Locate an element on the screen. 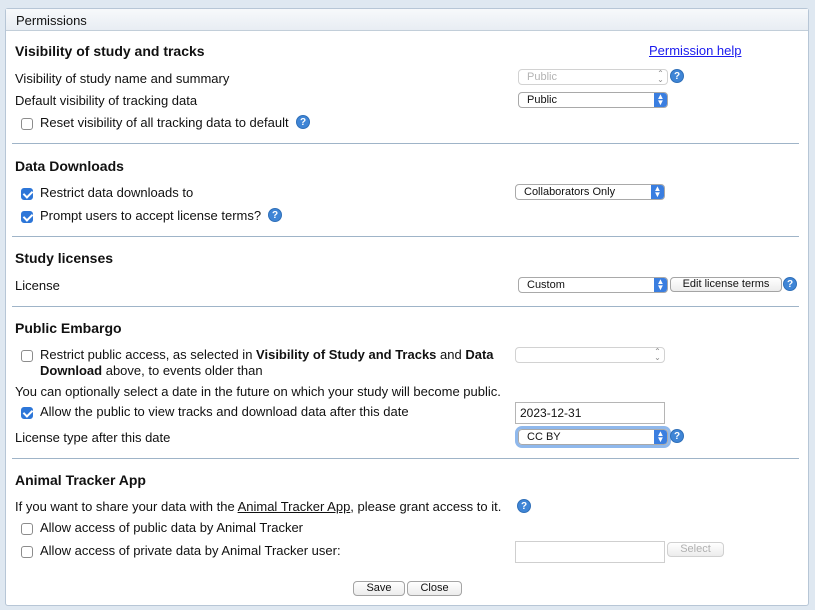  study-visibility-value: Public is located at coordinates (542, 77).